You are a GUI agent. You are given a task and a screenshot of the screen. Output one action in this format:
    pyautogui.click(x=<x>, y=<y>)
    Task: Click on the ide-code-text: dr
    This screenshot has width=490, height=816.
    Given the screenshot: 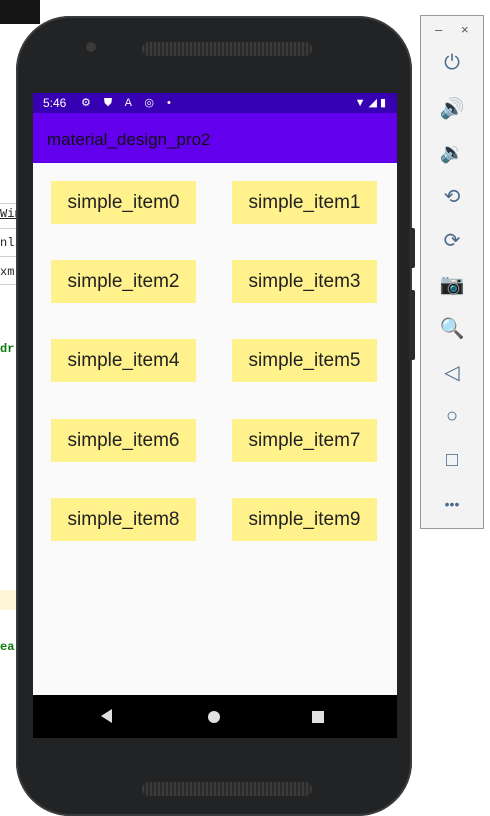 What is the action you would take?
    pyautogui.click(x=7, y=349)
    